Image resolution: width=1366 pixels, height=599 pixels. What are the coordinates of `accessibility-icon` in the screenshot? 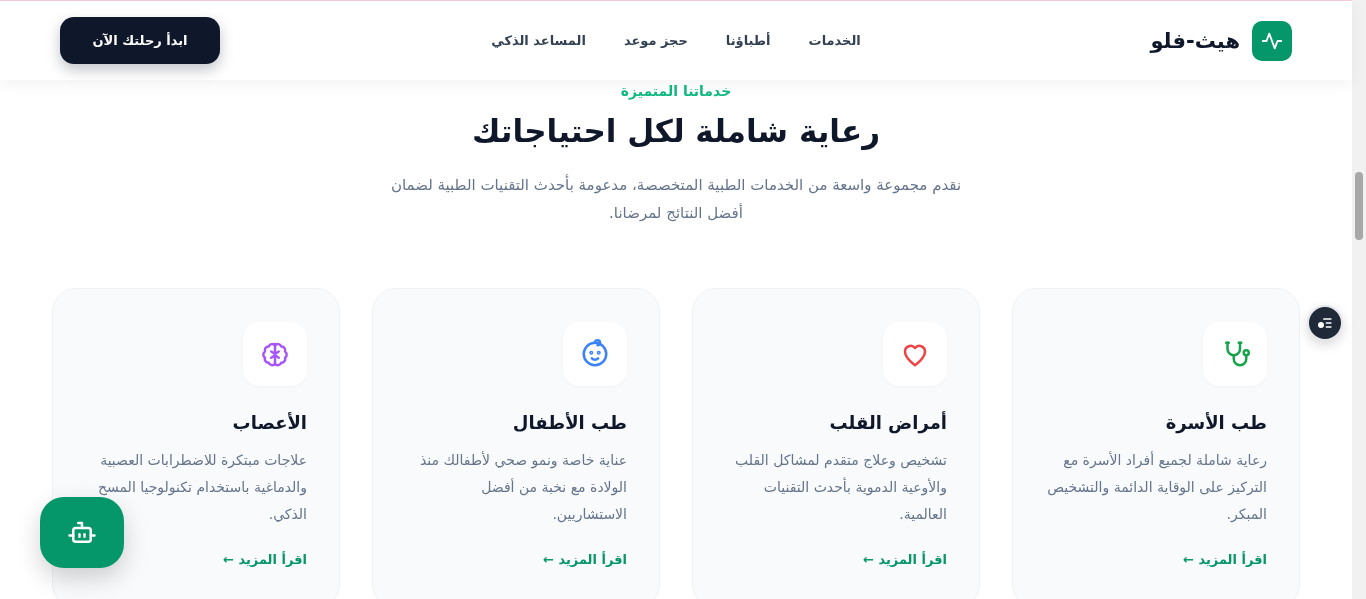 It's located at (1325, 323).